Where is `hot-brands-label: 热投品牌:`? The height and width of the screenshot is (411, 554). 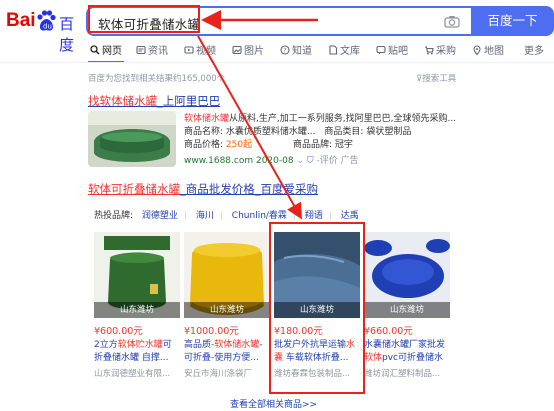
hot-brands-label: 热投品牌: is located at coordinates (114, 216).